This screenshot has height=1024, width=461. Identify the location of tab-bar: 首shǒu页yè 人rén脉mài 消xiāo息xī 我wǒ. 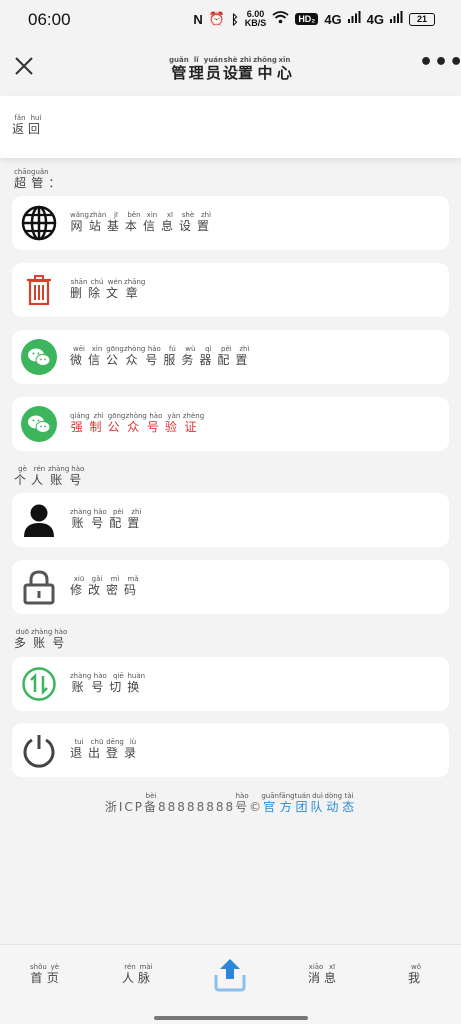
(230, 984).